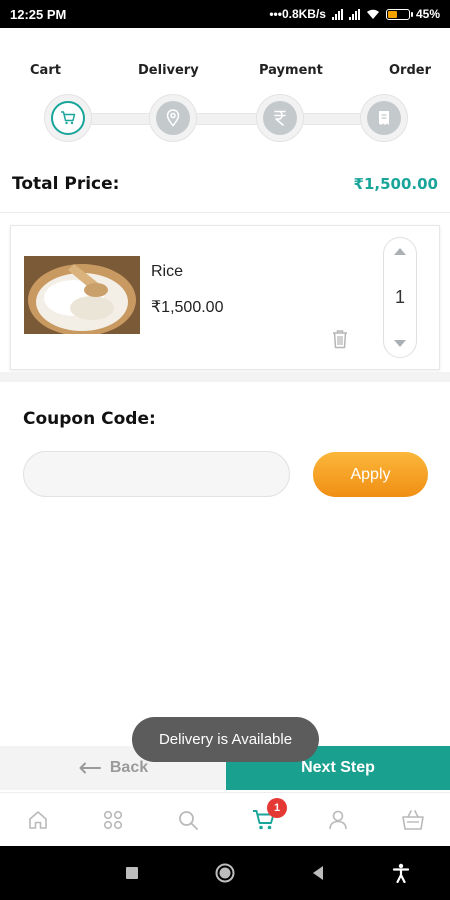 This screenshot has height=900, width=450. I want to click on total-price-label: Total Price:, so click(66, 184).